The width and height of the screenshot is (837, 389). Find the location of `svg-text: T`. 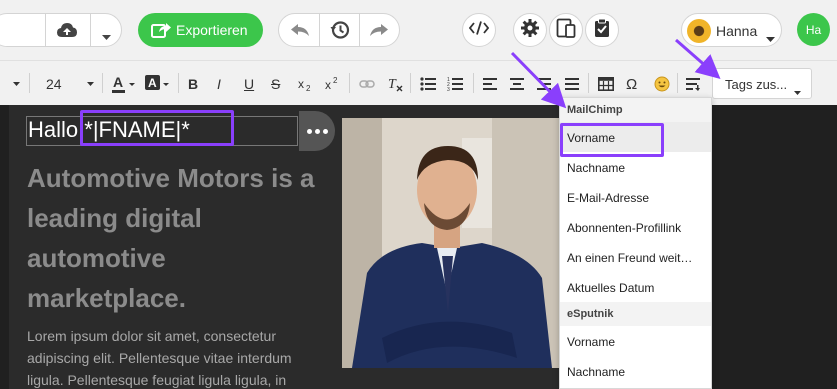

svg-text: T is located at coordinates (392, 84).